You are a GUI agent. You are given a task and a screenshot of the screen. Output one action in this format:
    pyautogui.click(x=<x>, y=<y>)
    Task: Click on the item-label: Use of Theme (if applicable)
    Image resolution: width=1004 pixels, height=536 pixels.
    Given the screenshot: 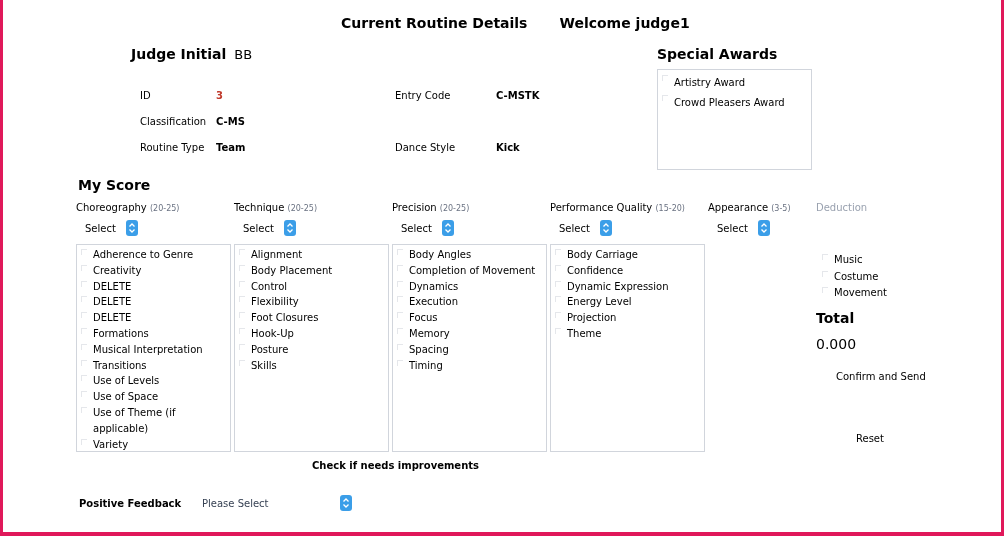 What is the action you would take?
    pyautogui.click(x=135, y=420)
    